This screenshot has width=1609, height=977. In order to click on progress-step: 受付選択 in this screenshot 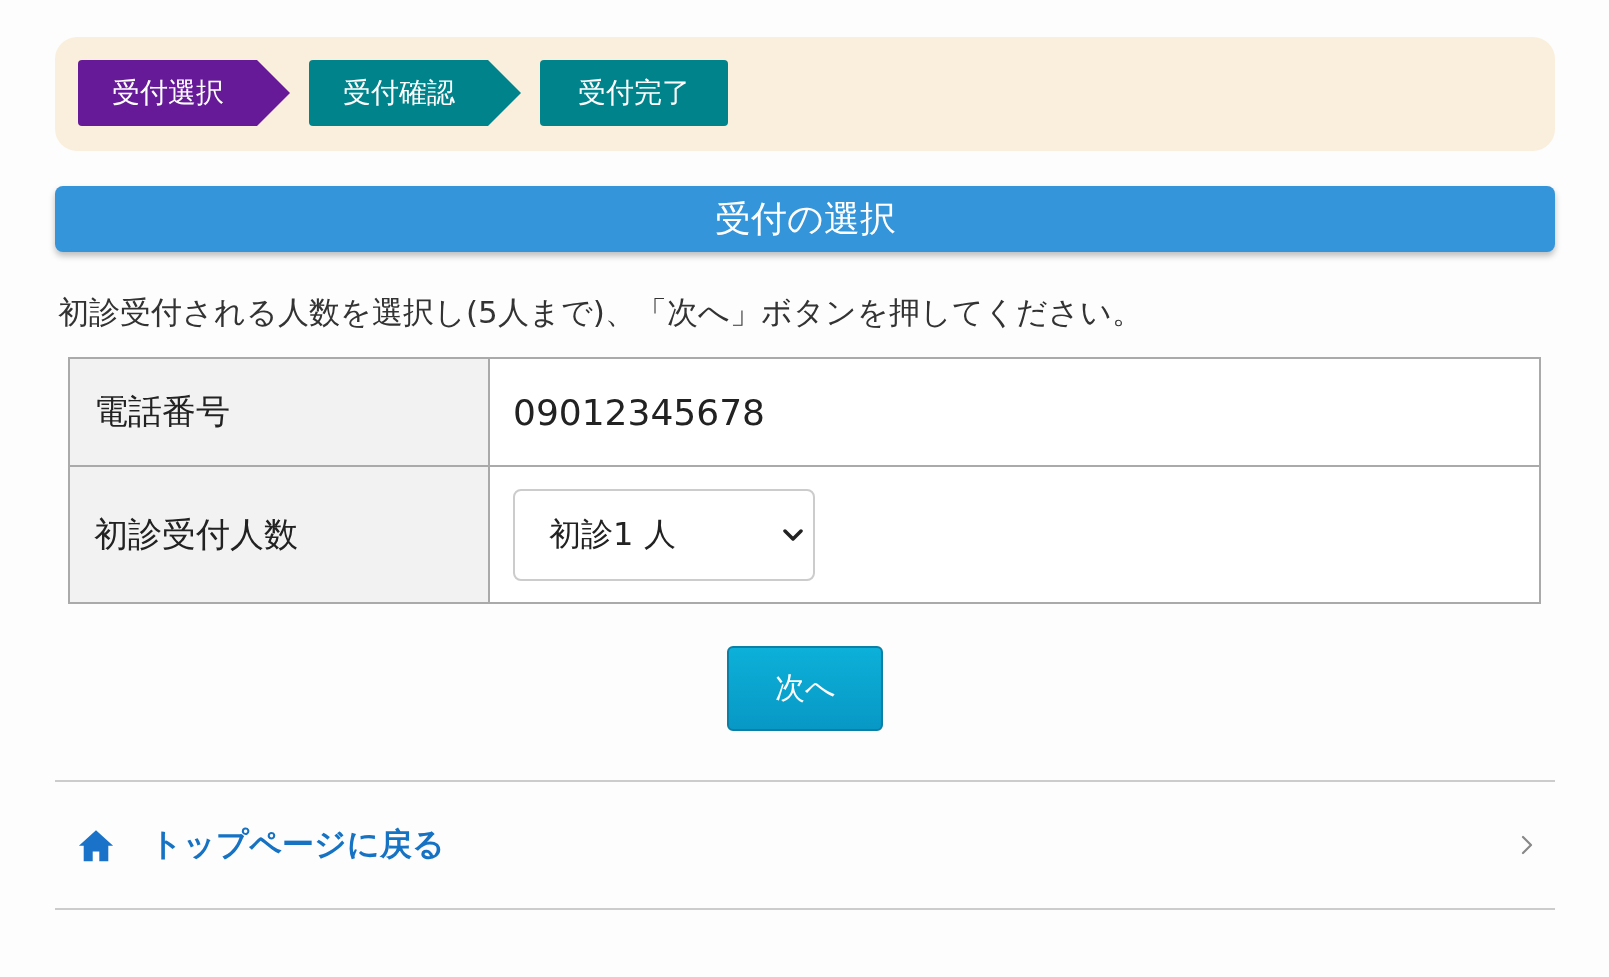, I will do `click(184, 93)`.